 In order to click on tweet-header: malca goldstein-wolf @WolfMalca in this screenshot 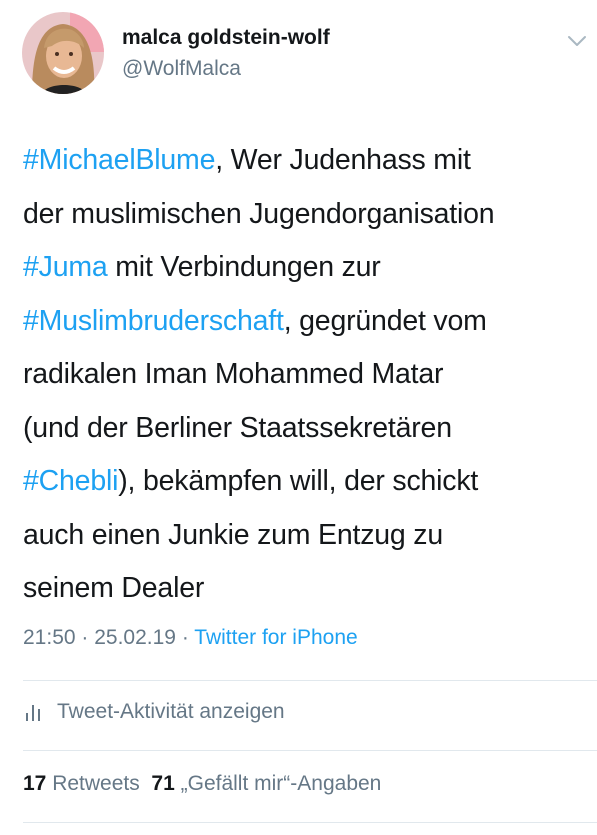, I will do `click(298, 55)`.